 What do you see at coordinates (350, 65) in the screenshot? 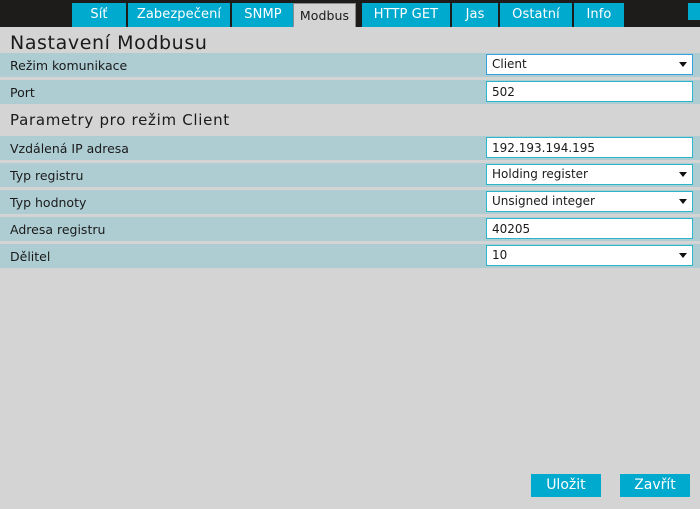
I see `row-rezim-komunikace: Režim komunikace Client` at bounding box center [350, 65].